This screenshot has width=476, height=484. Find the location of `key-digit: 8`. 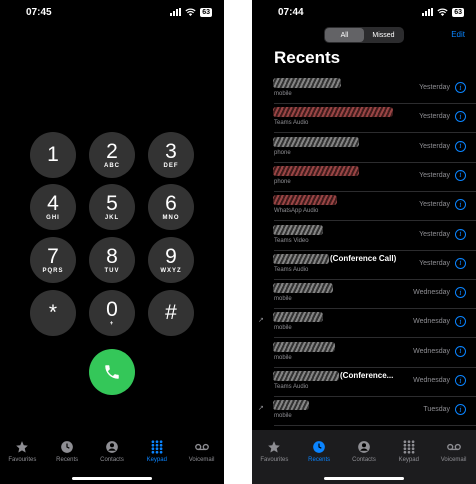

key-digit: 8 is located at coordinates (112, 256).